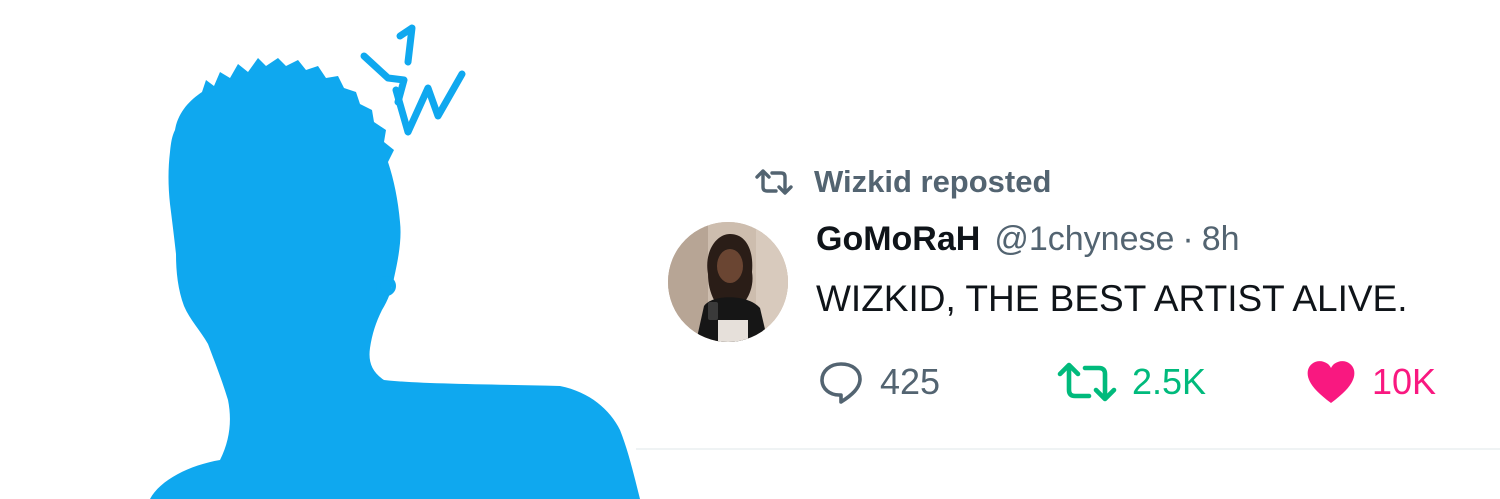  Describe the element at coordinates (1084, 239) in the screenshot. I see `user-handle: @1chynese` at that location.